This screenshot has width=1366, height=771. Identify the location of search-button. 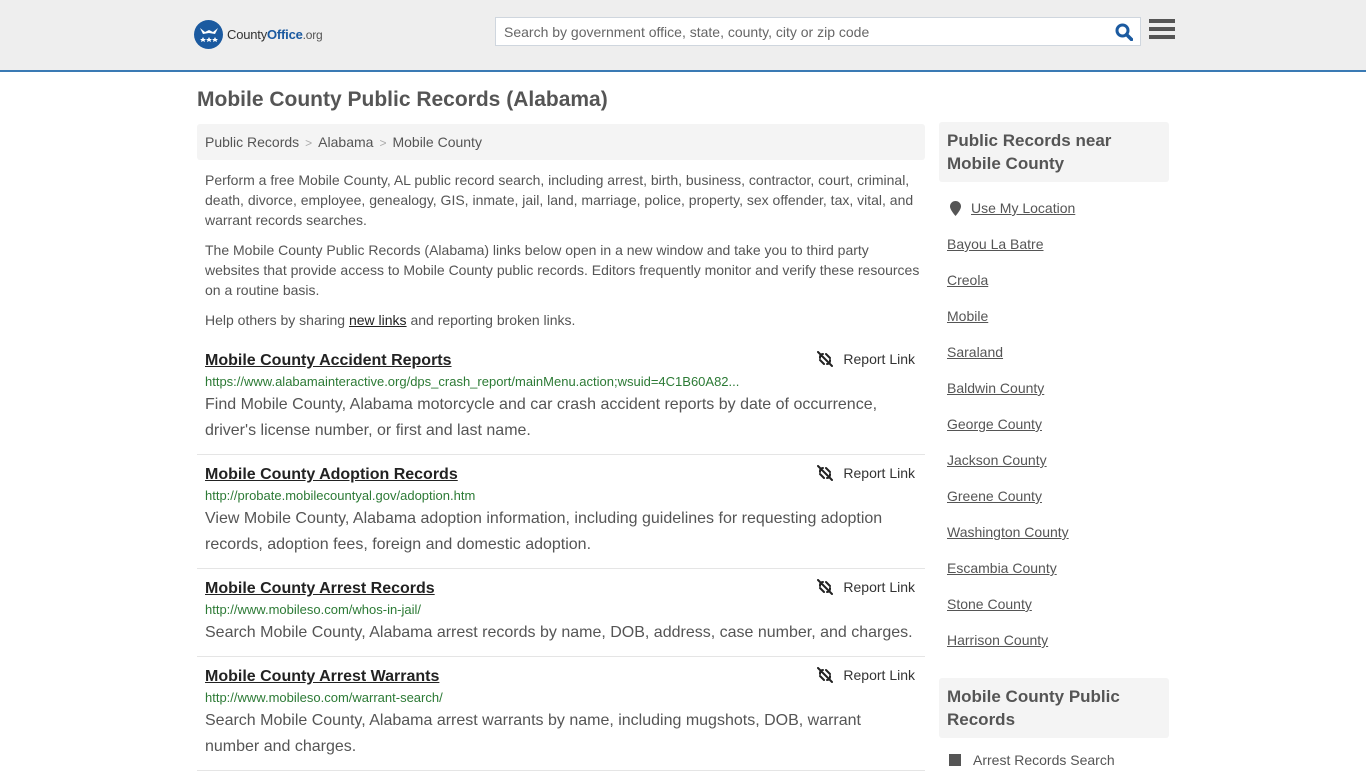
(1124, 32).